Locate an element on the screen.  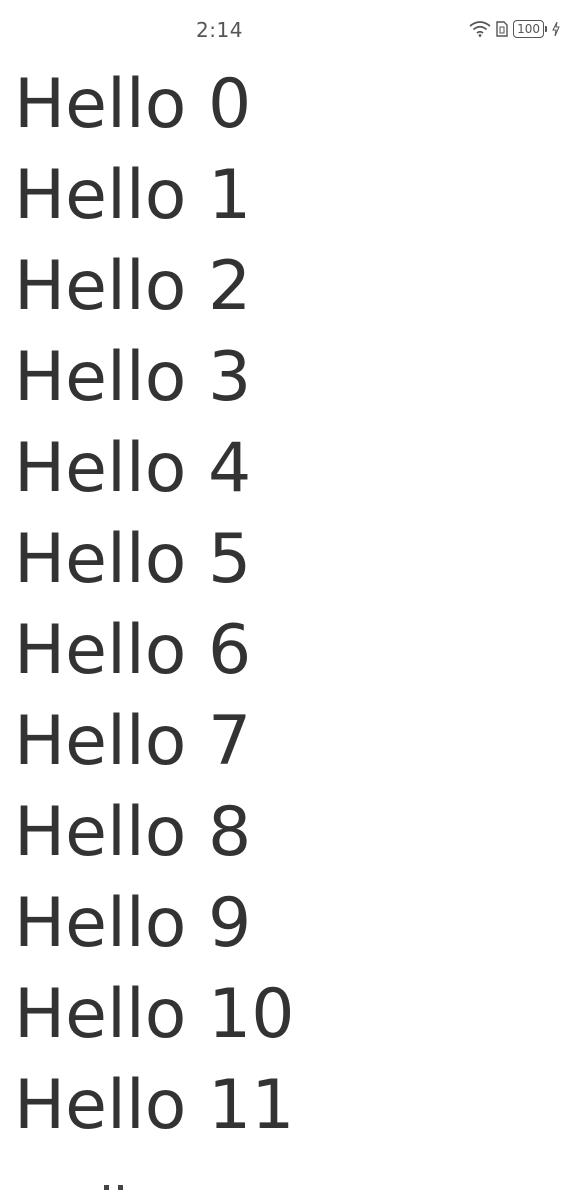
list-item: Hello 5 is located at coordinates (133, 559).